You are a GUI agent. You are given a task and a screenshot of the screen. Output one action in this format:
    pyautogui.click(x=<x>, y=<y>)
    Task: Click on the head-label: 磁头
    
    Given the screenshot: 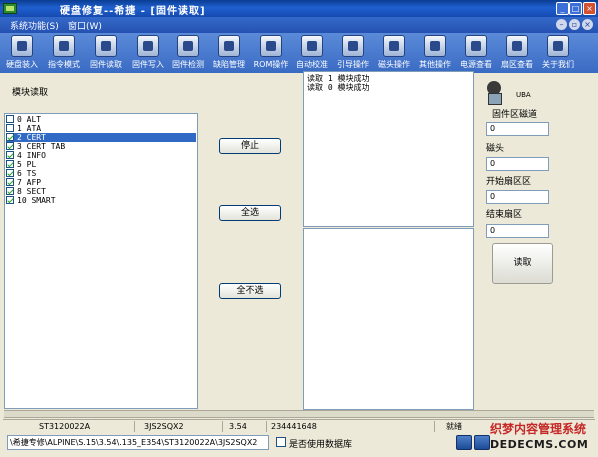 What is the action you would take?
    pyautogui.click(x=495, y=149)
    